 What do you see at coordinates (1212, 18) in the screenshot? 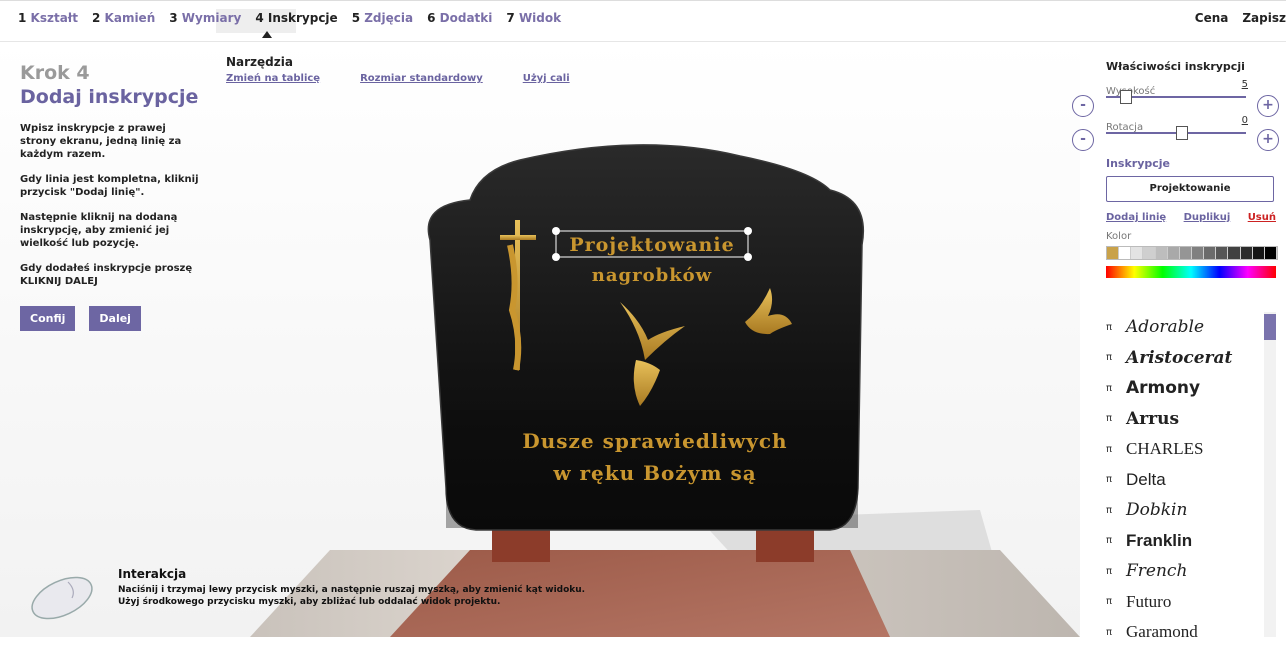
I see `price-button: Cena` at bounding box center [1212, 18].